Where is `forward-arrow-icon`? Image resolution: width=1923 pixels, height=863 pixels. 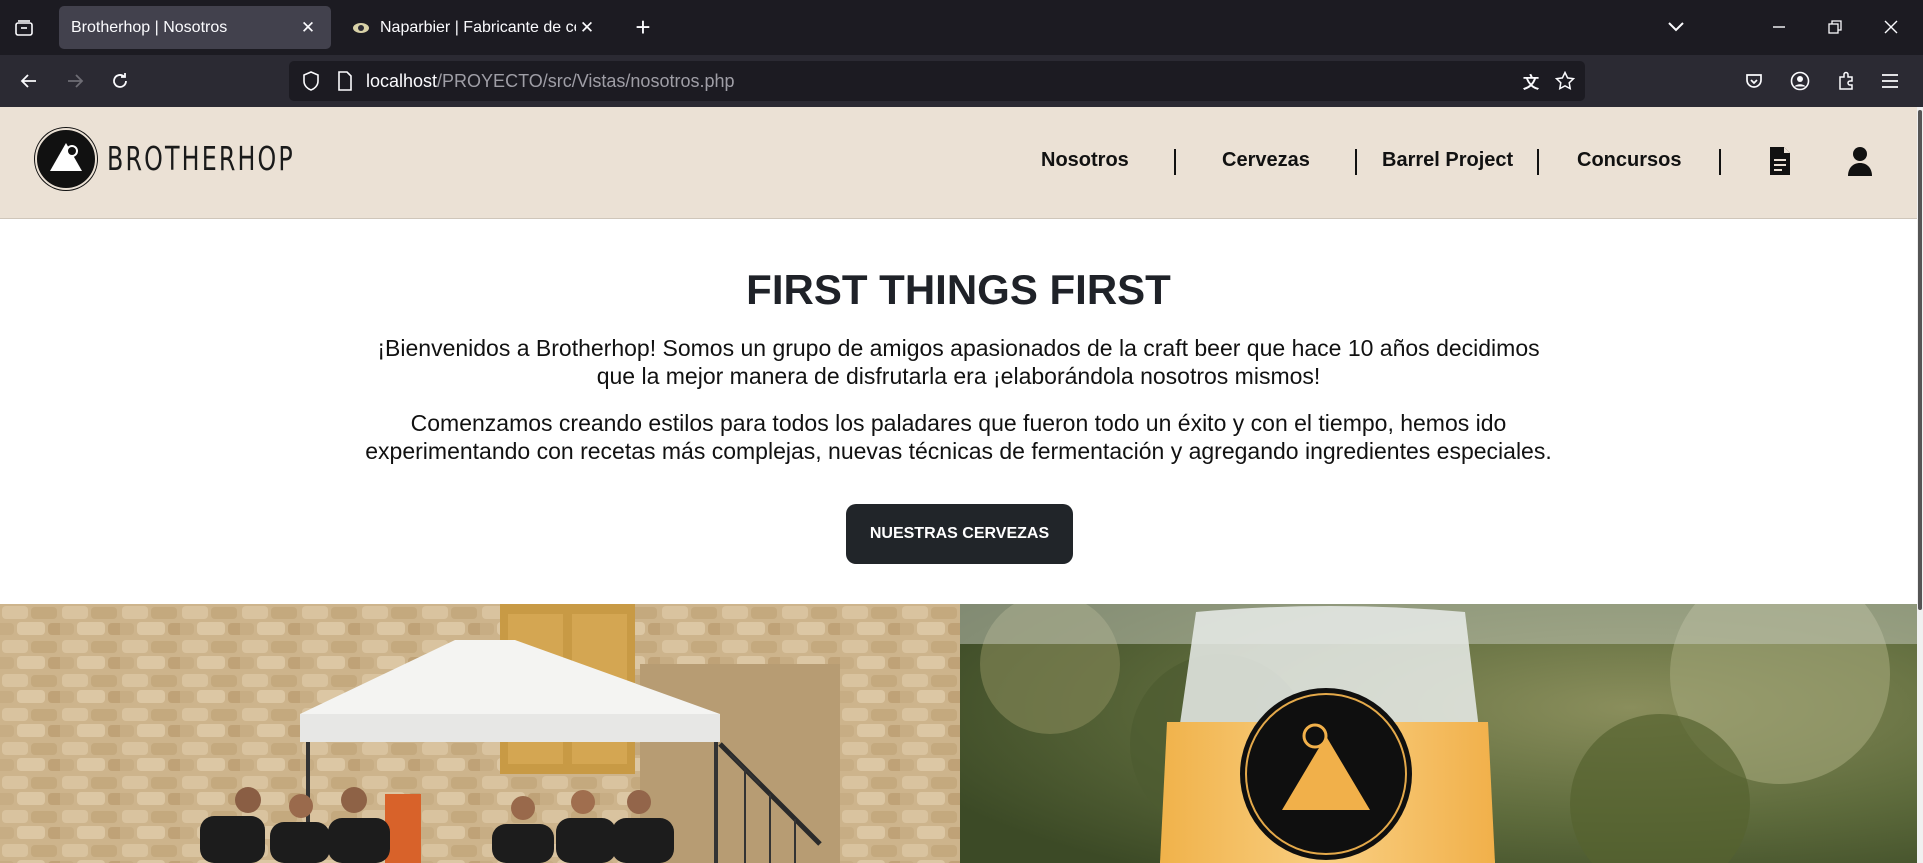
forward-arrow-icon is located at coordinates (75, 81).